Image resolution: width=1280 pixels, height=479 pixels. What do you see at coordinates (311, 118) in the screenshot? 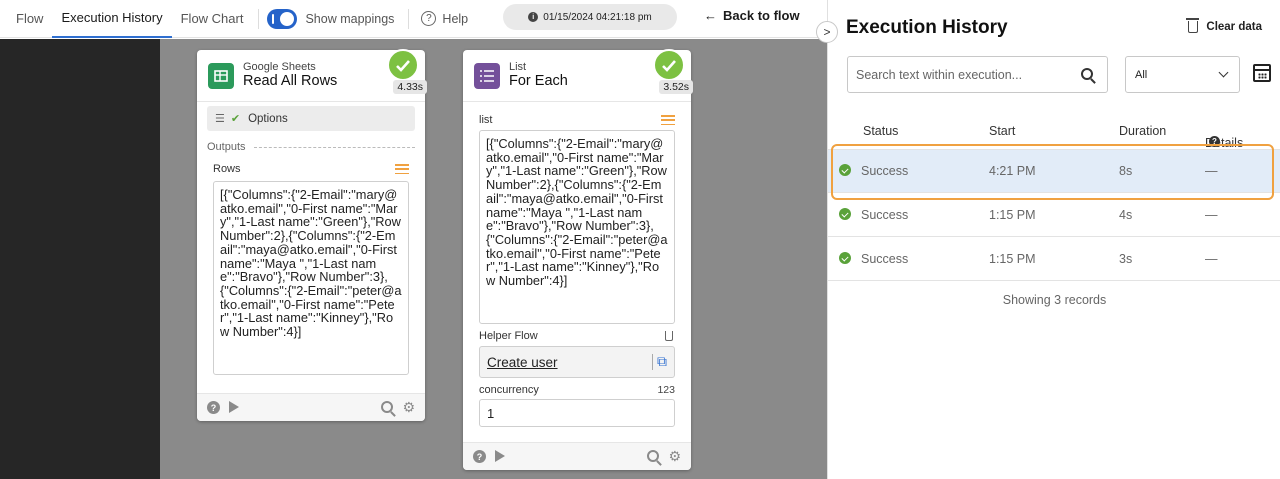
I see `options-button: ☰ ✔ Options` at bounding box center [311, 118].